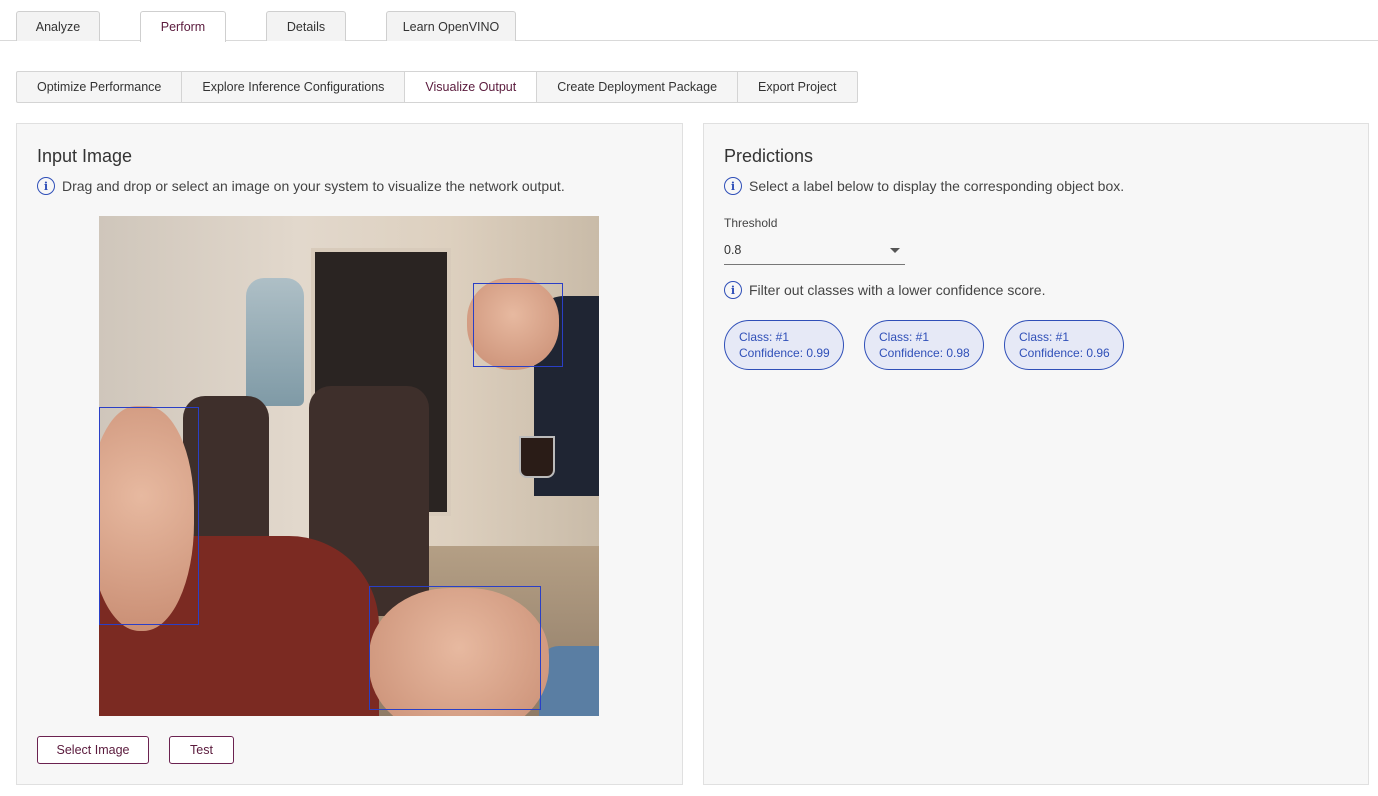 Image resolution: width=1378 pixels, height=796 pixels. What do you see at coordinates (1064, 345) in the screenshot?
I see `prediction-chip: Class: #1 Confidence: 0.96` at bounding box center [1064, 345].